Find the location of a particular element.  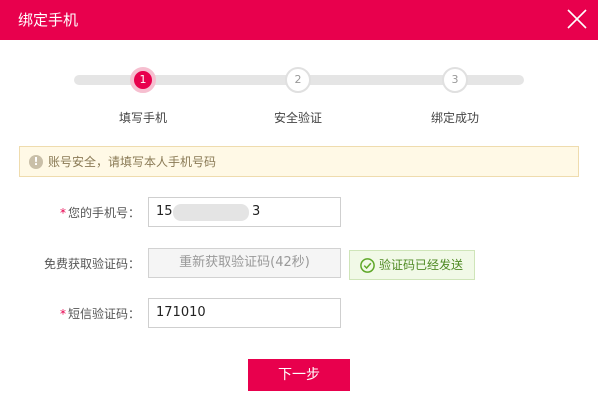

next-step-button: 下一步 is located at coordinates (299, 375).